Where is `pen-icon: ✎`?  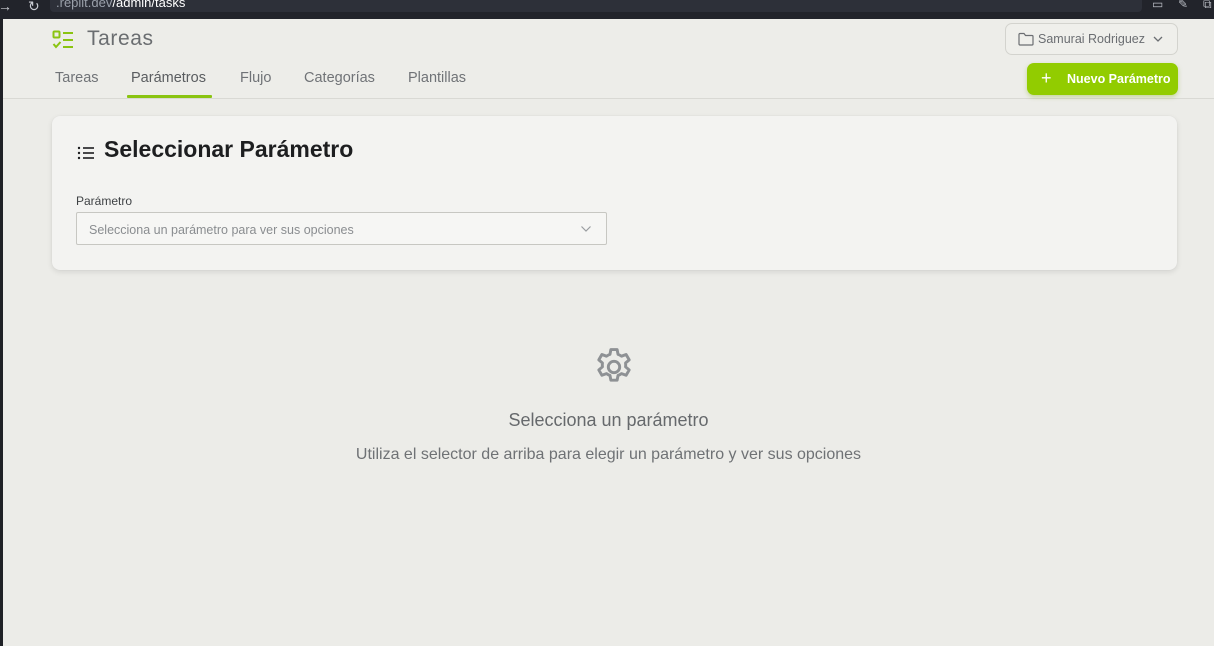
pen-icon: ✎ is located at coordinates (1183, 5).